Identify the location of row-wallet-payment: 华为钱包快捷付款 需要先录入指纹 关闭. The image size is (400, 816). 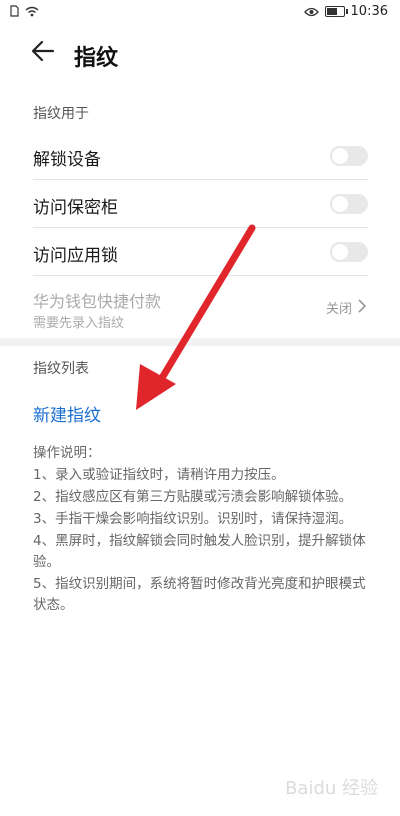
(200, 307).